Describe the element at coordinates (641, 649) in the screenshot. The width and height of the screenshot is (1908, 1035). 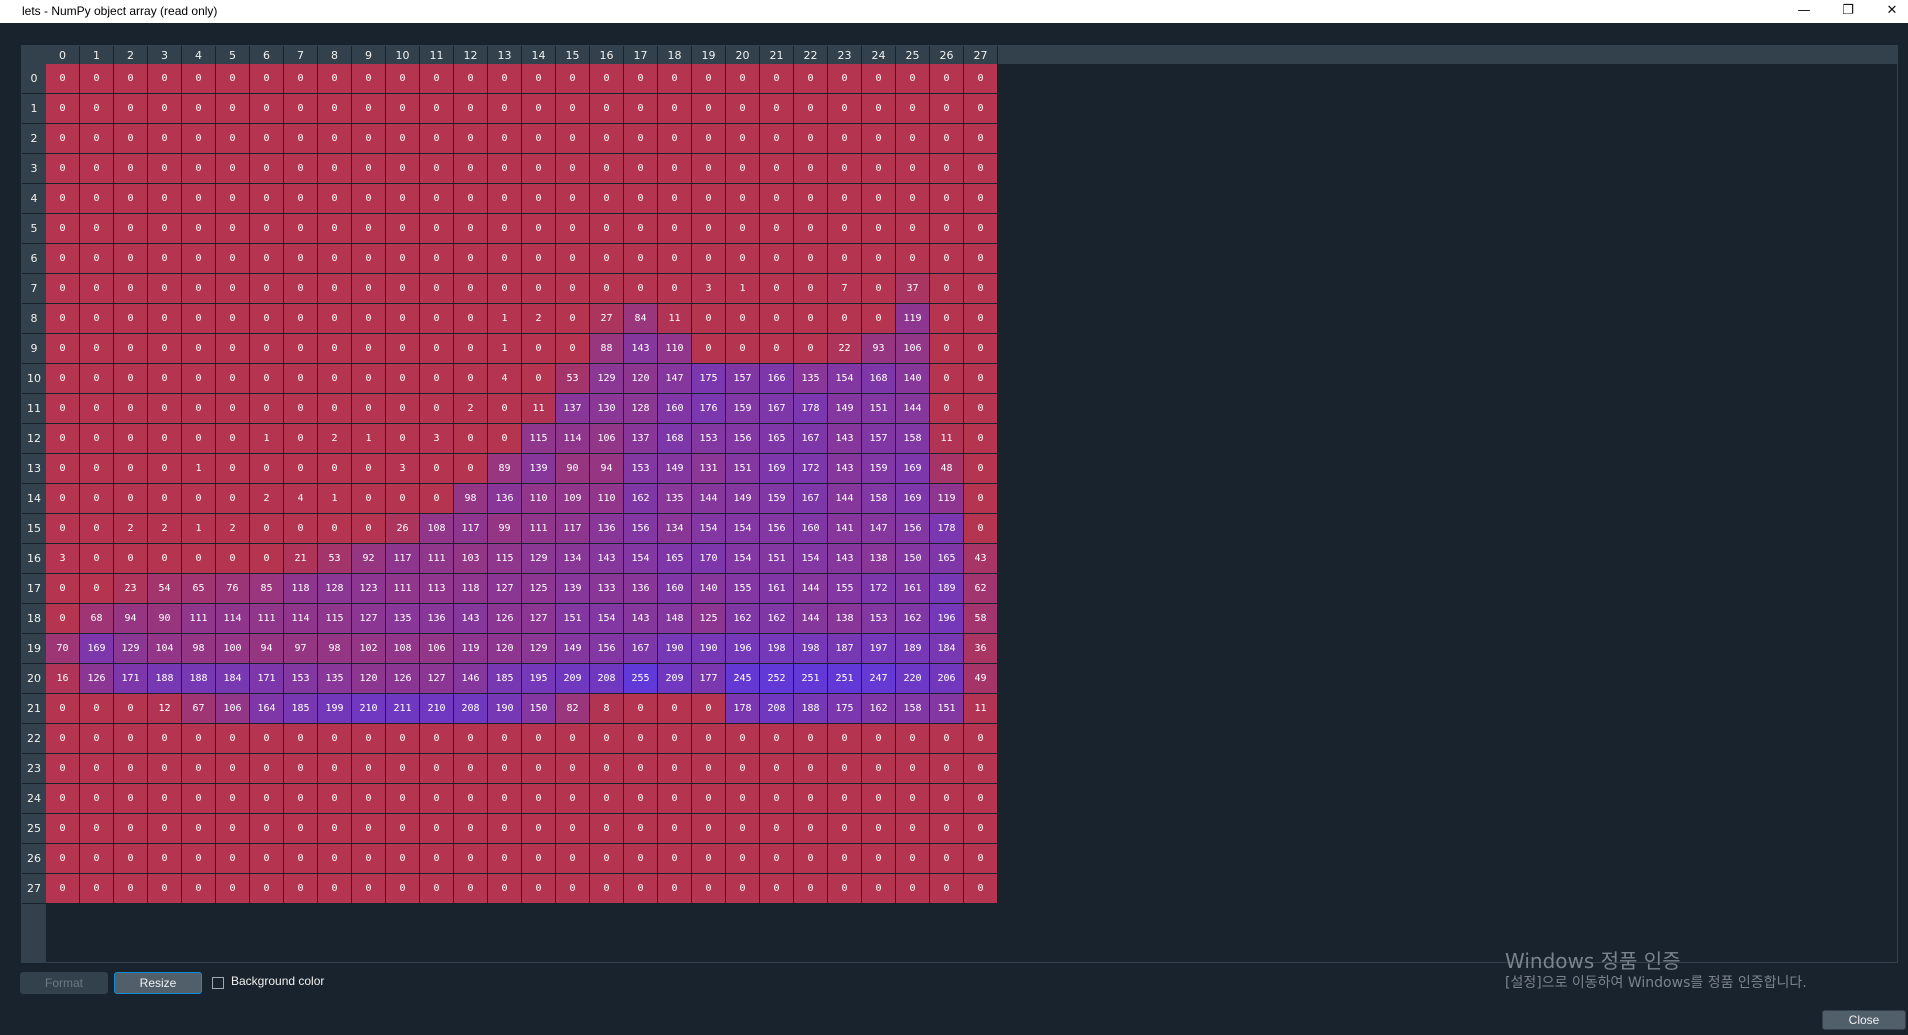
I see `array-cell: 167` at that location.